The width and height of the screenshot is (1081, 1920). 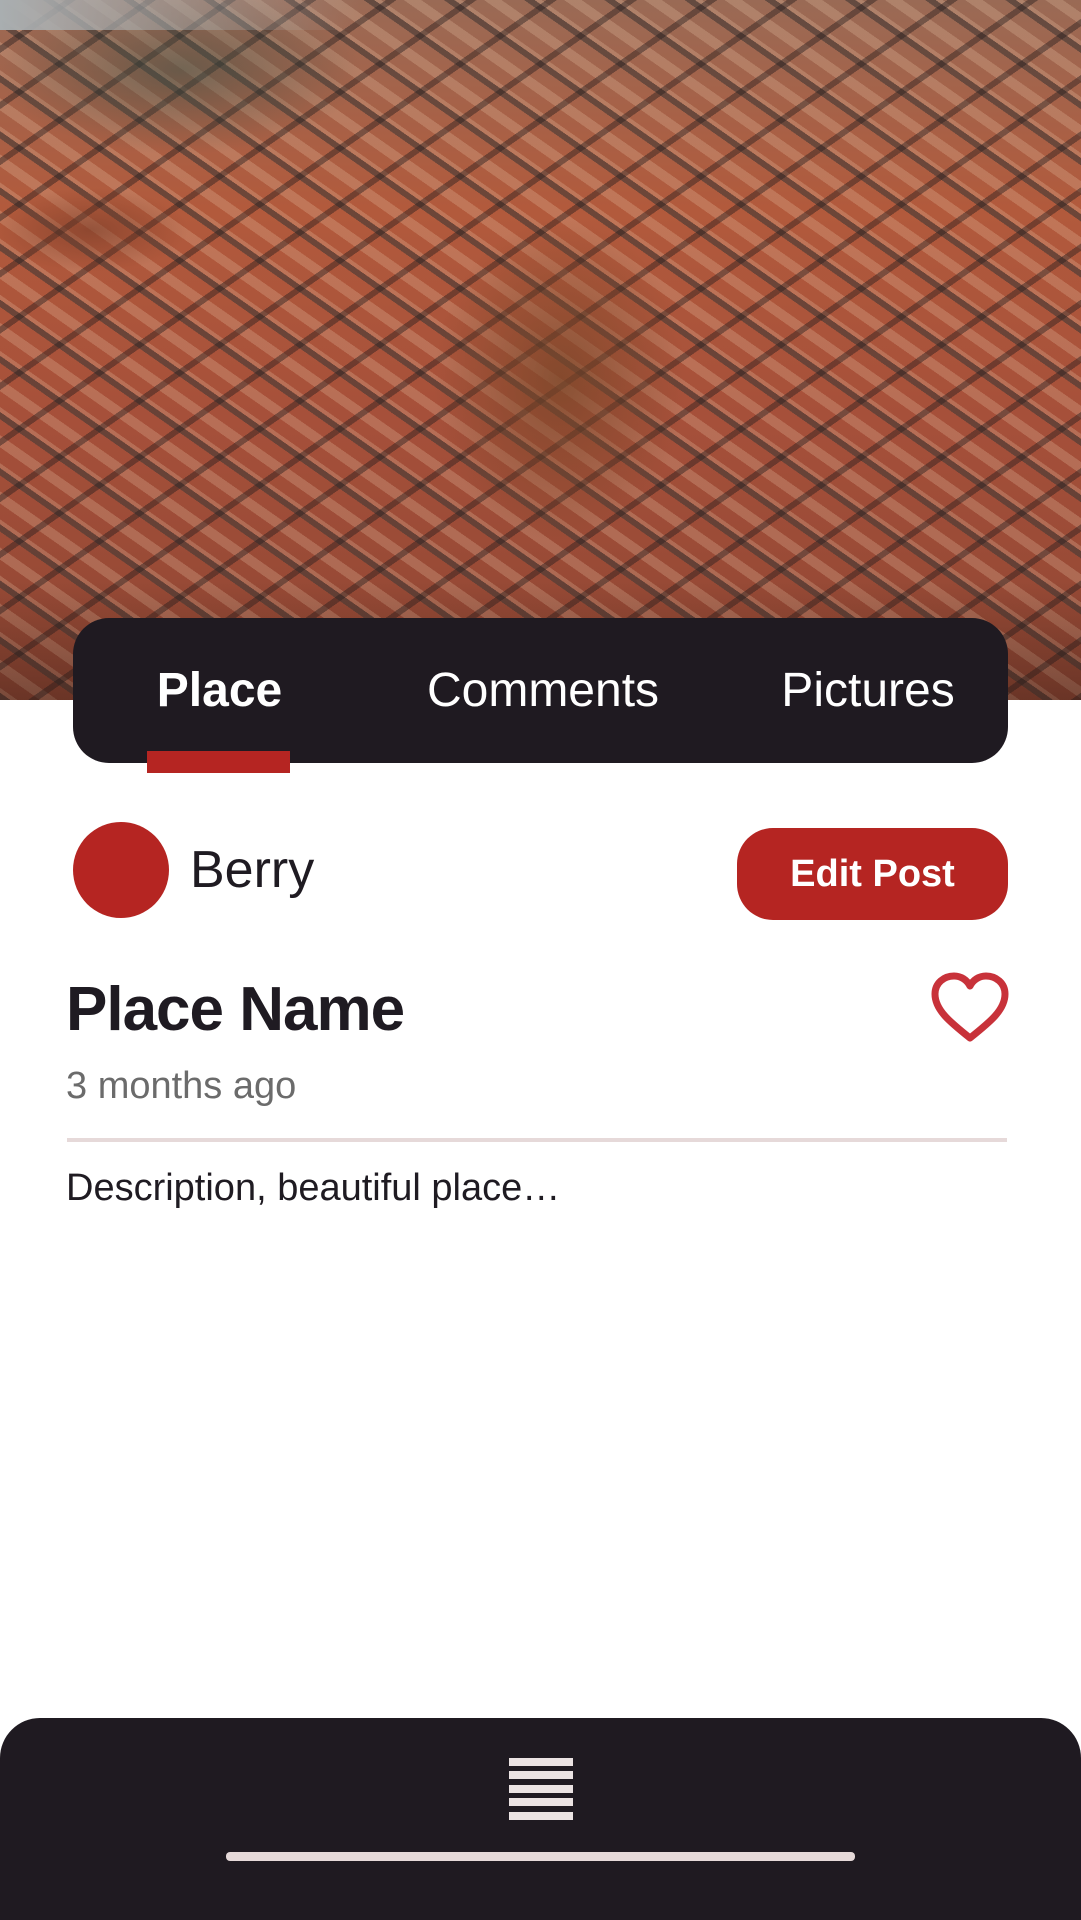 What do you see at coordinates (537, 1140) in the screenshot?
I see `divider` at bounding box center [537, 1140].